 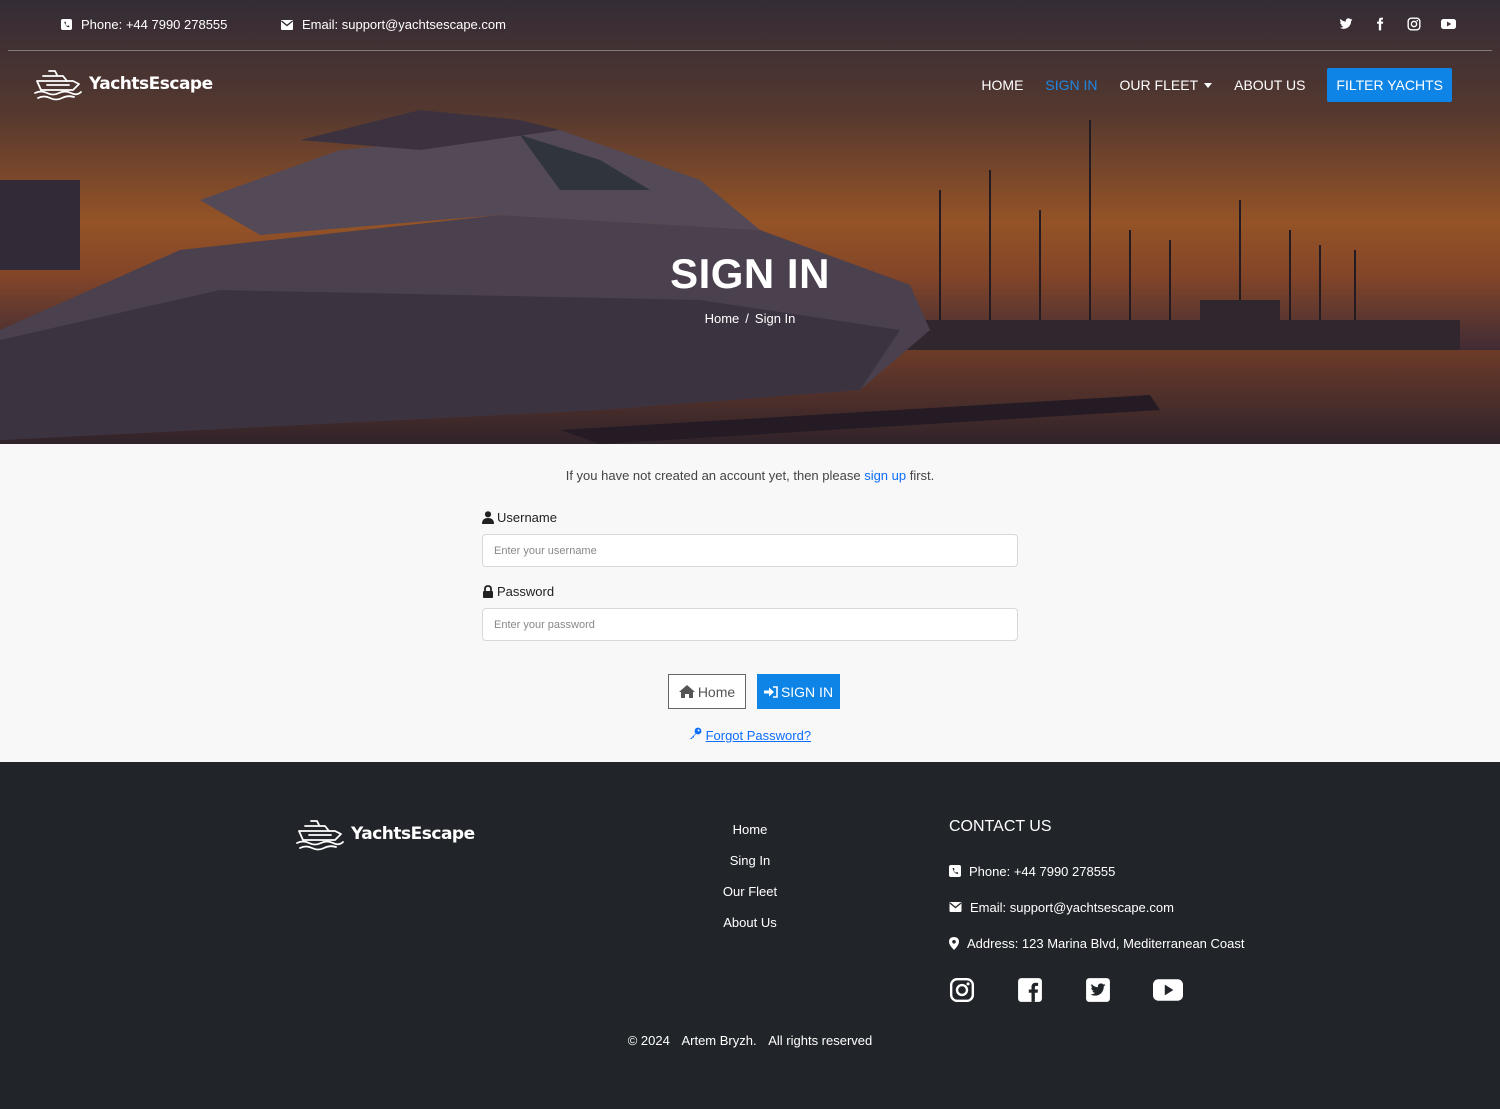 I want to click on footer-links: Home Sing In Our Fleet About Us, so click(x=750, y=884).